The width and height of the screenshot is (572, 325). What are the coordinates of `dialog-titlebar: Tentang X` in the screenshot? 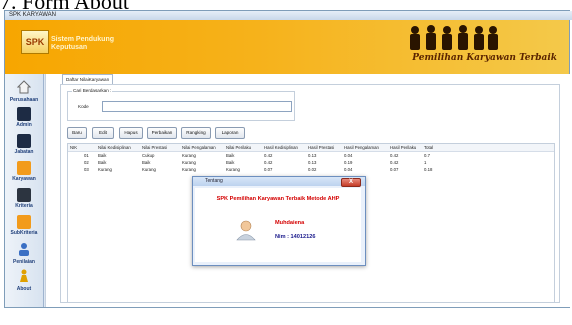 It's located at (279, 182).